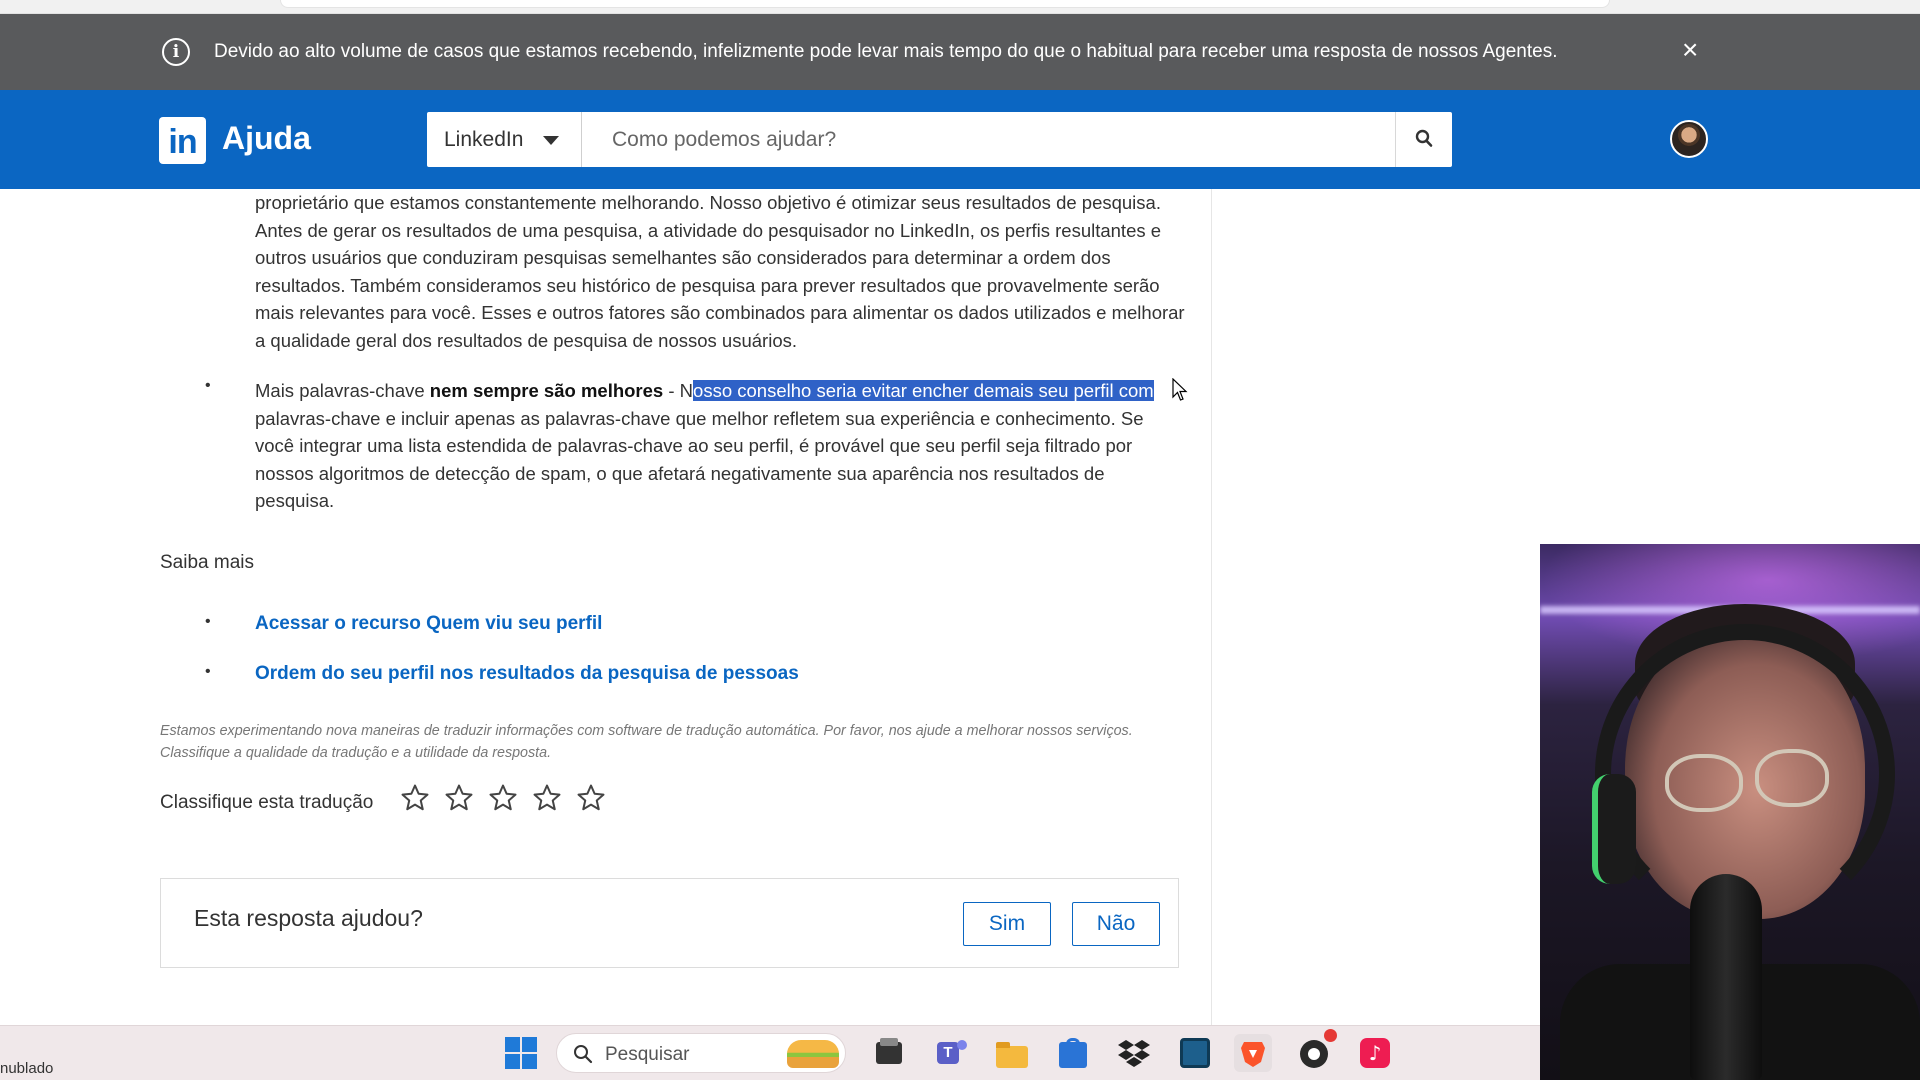 The width and height of the screenshot is (1920, 1080). Describe the element at coordinates (176, 52) in the screenshot. I see `info-icon: i` at that location.